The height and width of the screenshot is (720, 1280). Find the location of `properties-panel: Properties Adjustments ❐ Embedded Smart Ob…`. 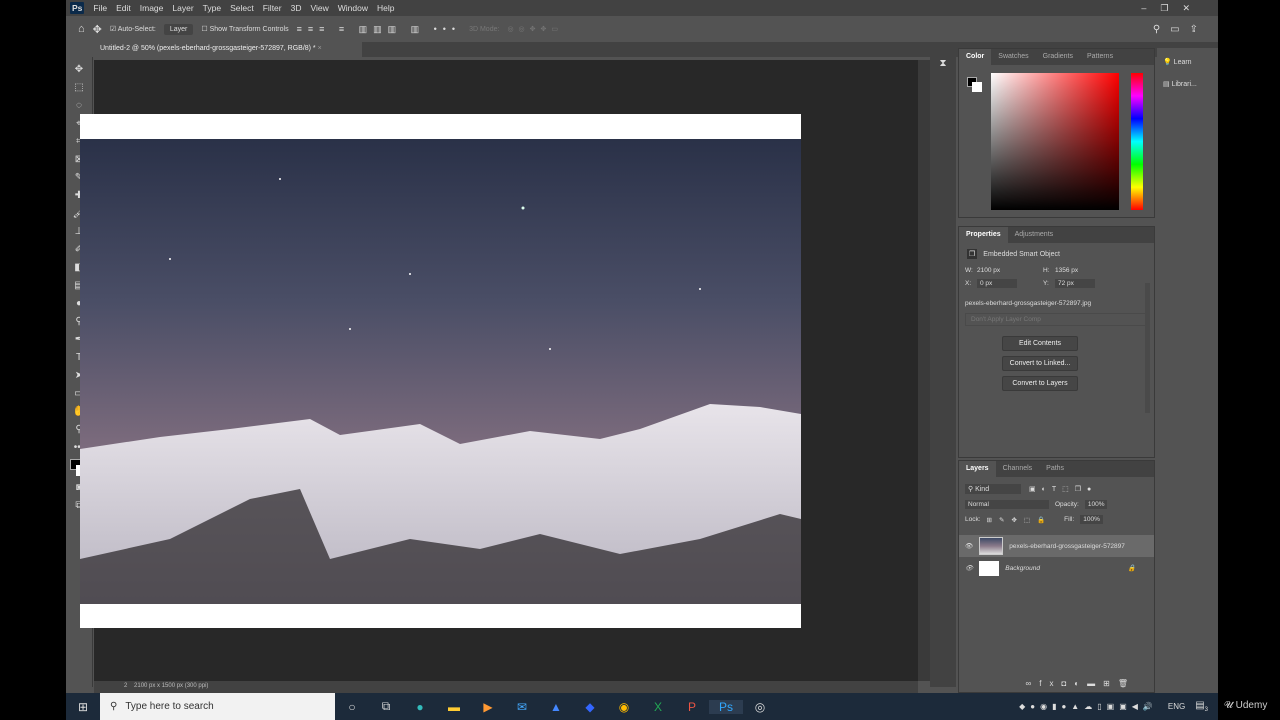

properties-panel: Properties Adjustments ❐ Embedded Smart Ob… is located at coordinates (1056, 342).